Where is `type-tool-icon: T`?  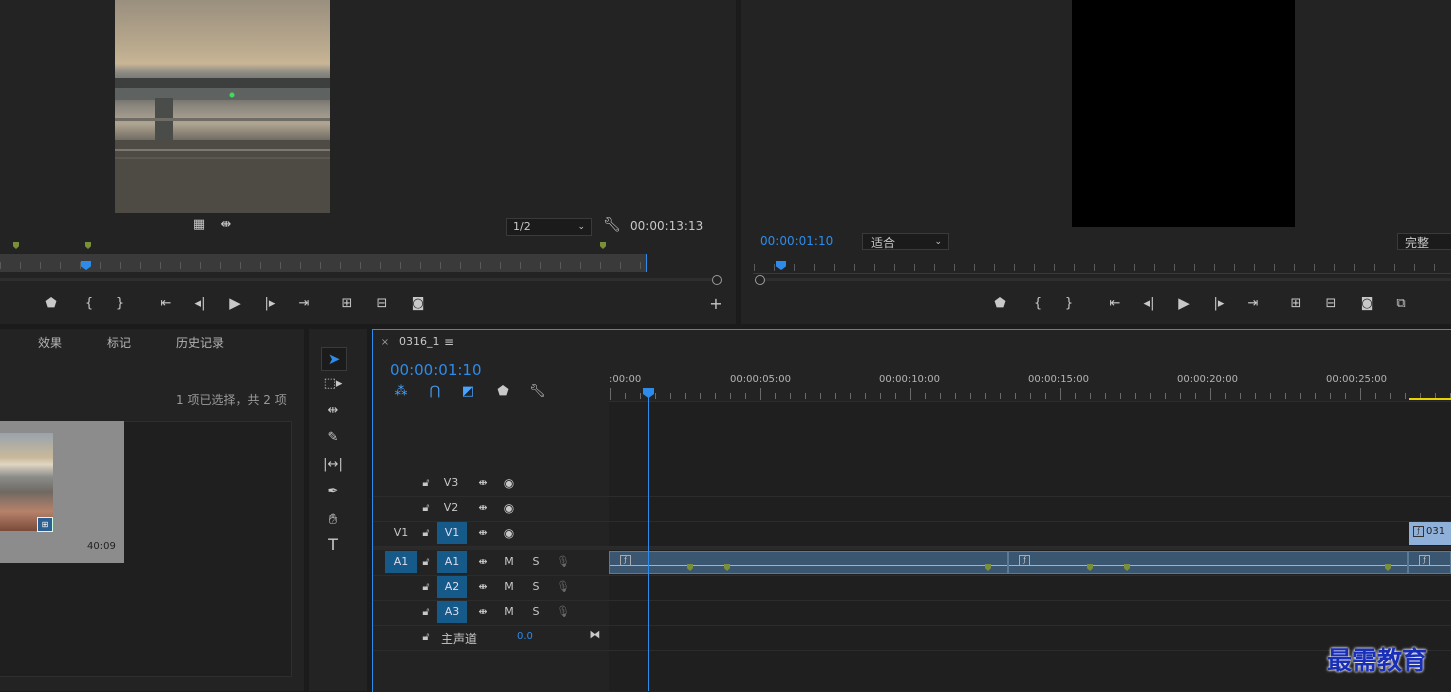
type-tool-icon: T is located at coordinates (333, 545).